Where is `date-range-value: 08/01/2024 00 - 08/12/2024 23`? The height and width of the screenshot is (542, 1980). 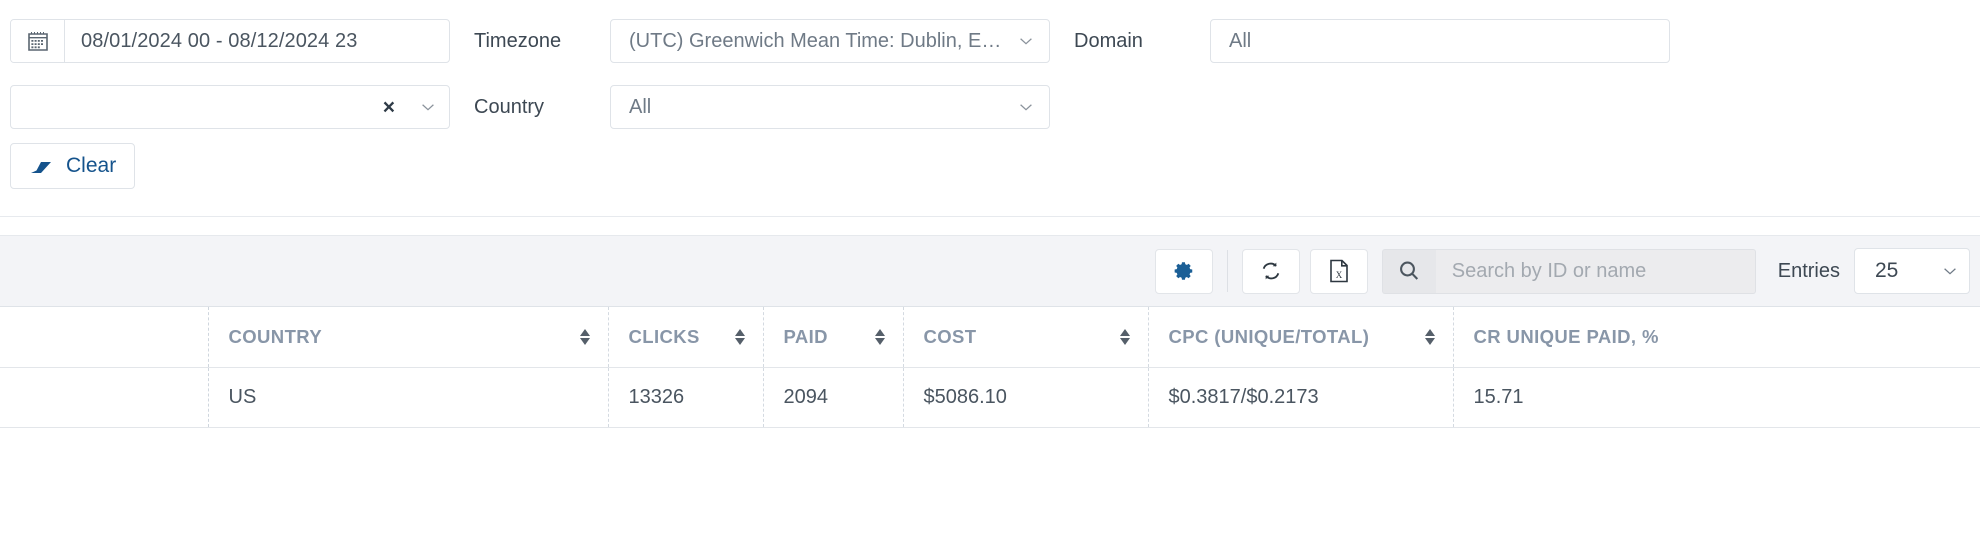 date-range-value: 08/01/2024 00 - 08/12/2024 23 is located at coordinates (257, 41).